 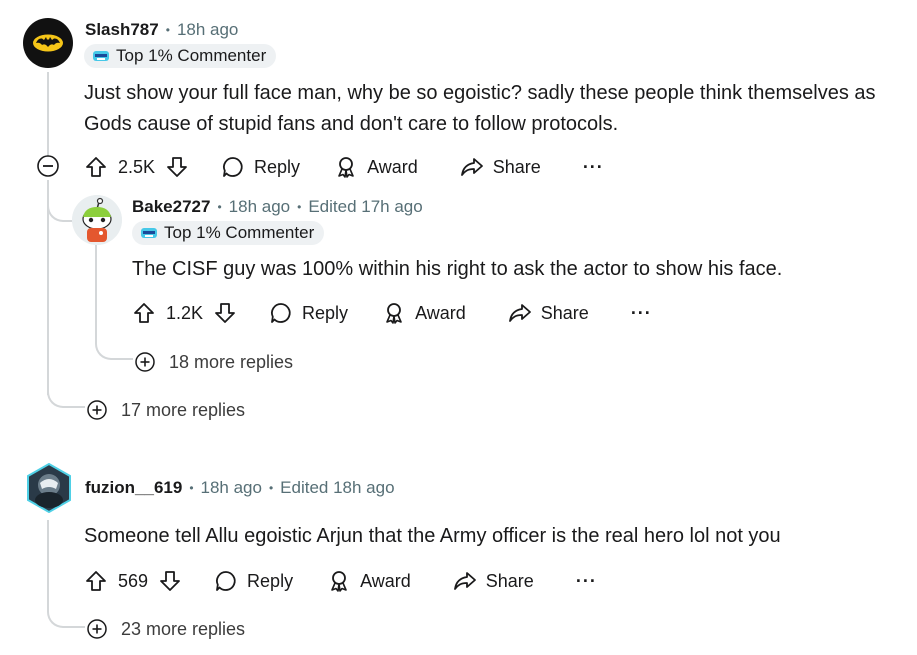 What do you see at coordinates (161, 30) in the screenshot?
I see `comment-meta: Slash787 • 18h ago` at bounding box center [161, 30].